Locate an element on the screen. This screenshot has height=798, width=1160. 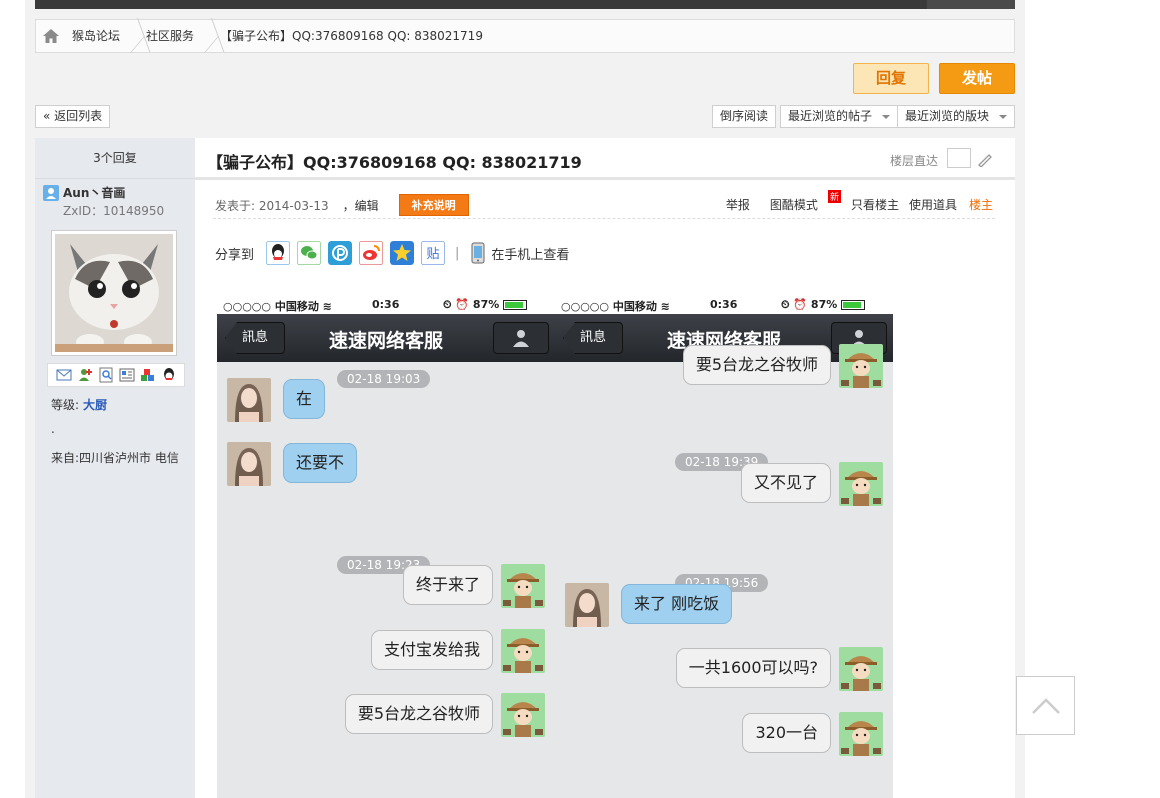
qzone-share-icon is located at coordinates (402, 253).